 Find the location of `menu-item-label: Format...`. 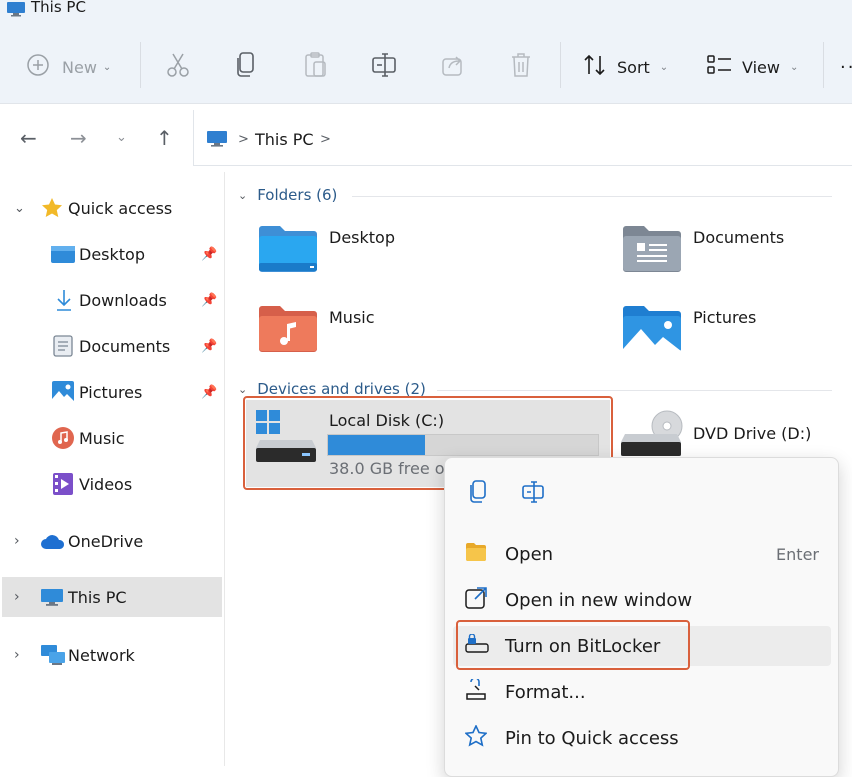

menu-item-label: Format... is located at coordinates (545, 692).